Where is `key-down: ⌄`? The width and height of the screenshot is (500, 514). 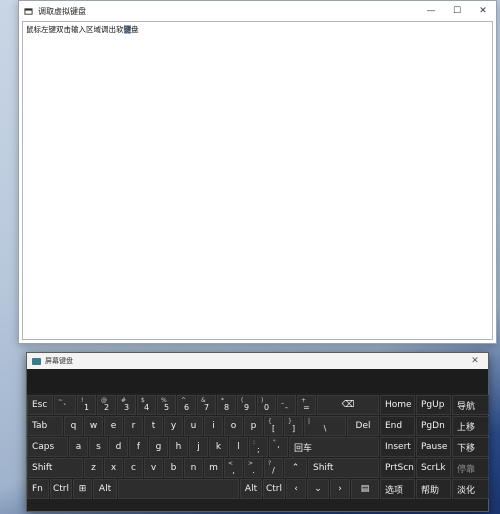
key-down: ⌄ is located at coordinates (318, 489).